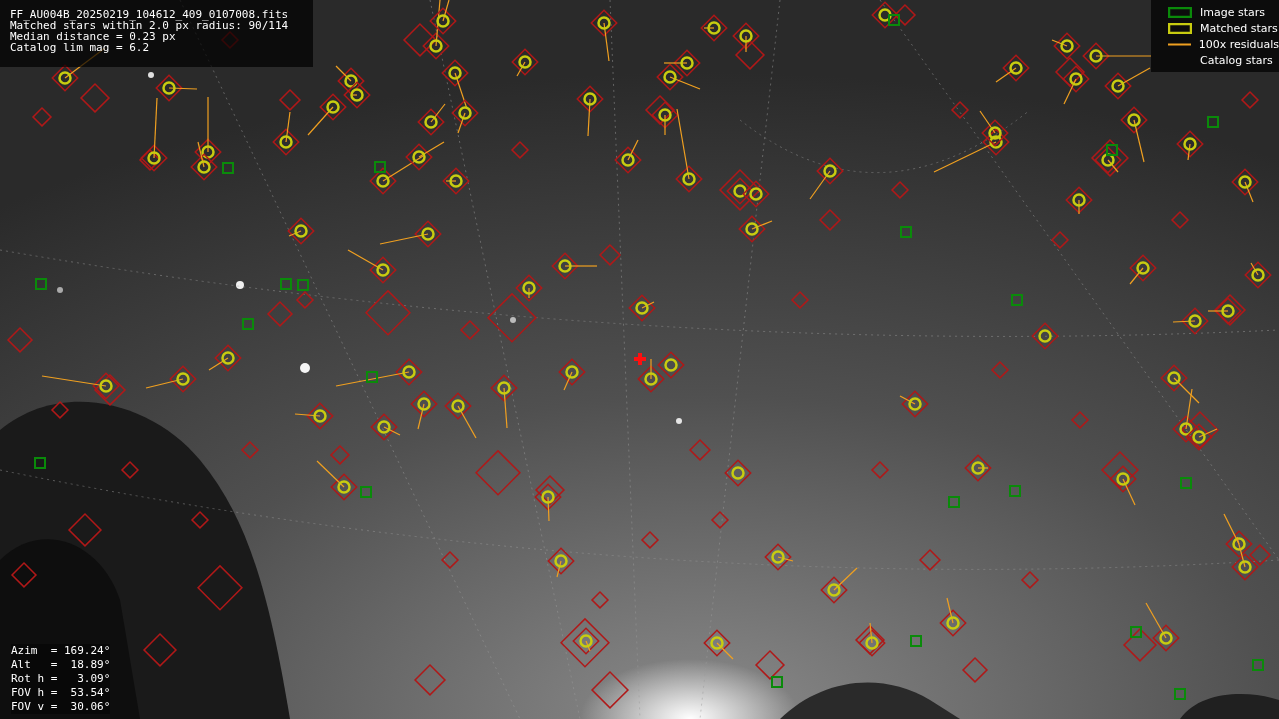  What do you see at coordinates (61, 693) in the screenshot?
I see `pointing-text: FOV h = 53.54°` at bounding box center [61, 693].